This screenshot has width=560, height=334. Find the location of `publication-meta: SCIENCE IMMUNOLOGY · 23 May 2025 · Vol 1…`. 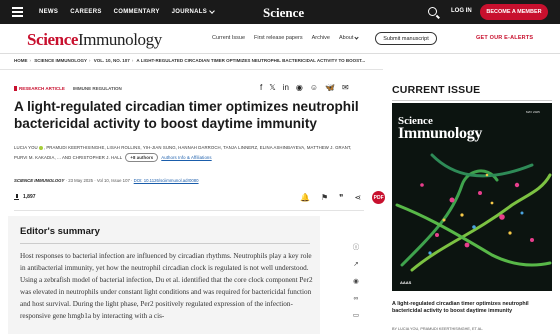

publication-meta: SCIENCE IMMUNOLOGY · 23 May 2025 · Vol 1… is located at coordinates (106, 180).